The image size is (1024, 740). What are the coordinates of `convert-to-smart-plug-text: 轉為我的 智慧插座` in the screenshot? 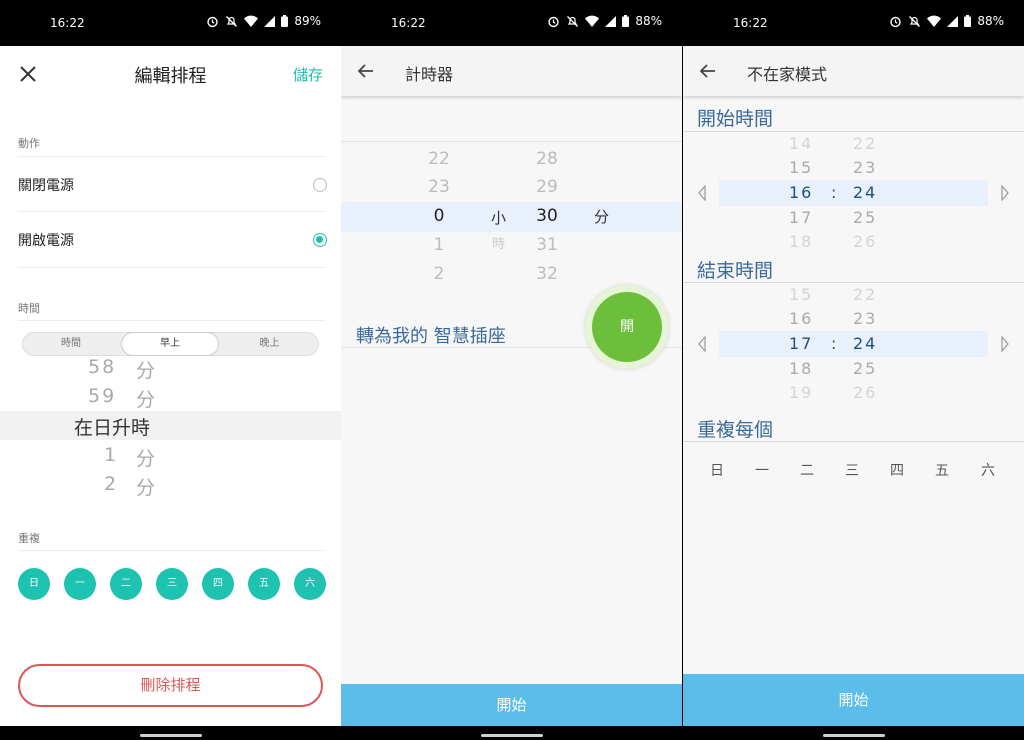 It's located at (431, 336).